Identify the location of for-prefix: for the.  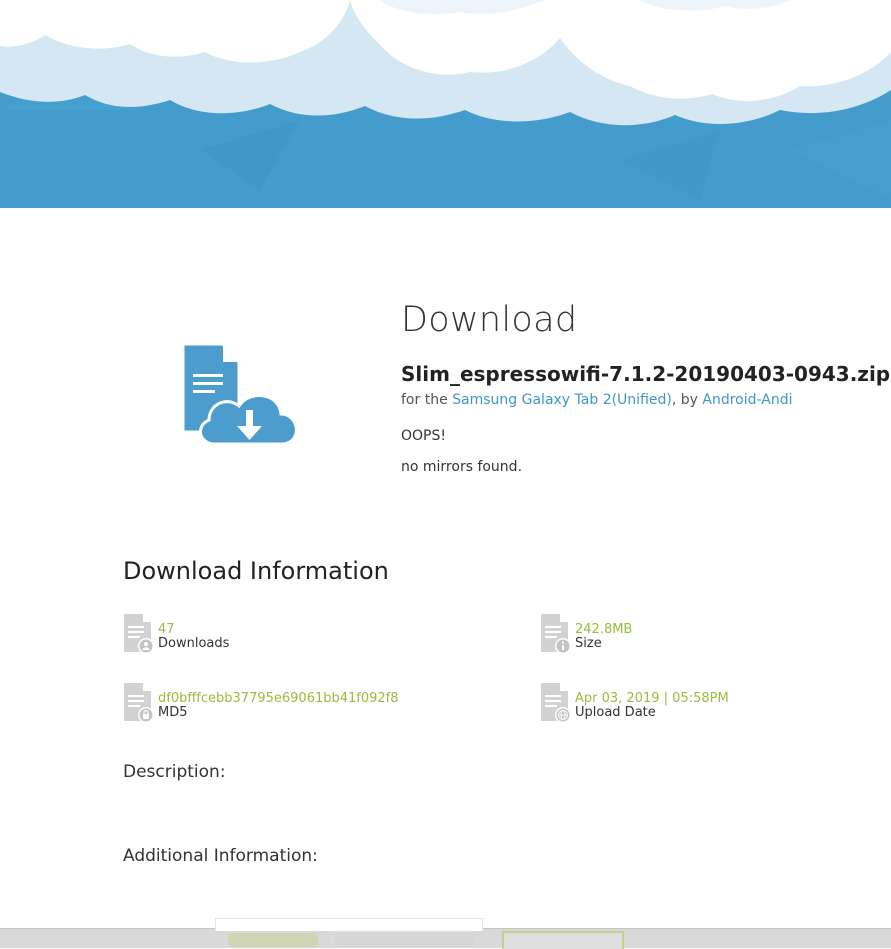
(427, 400).